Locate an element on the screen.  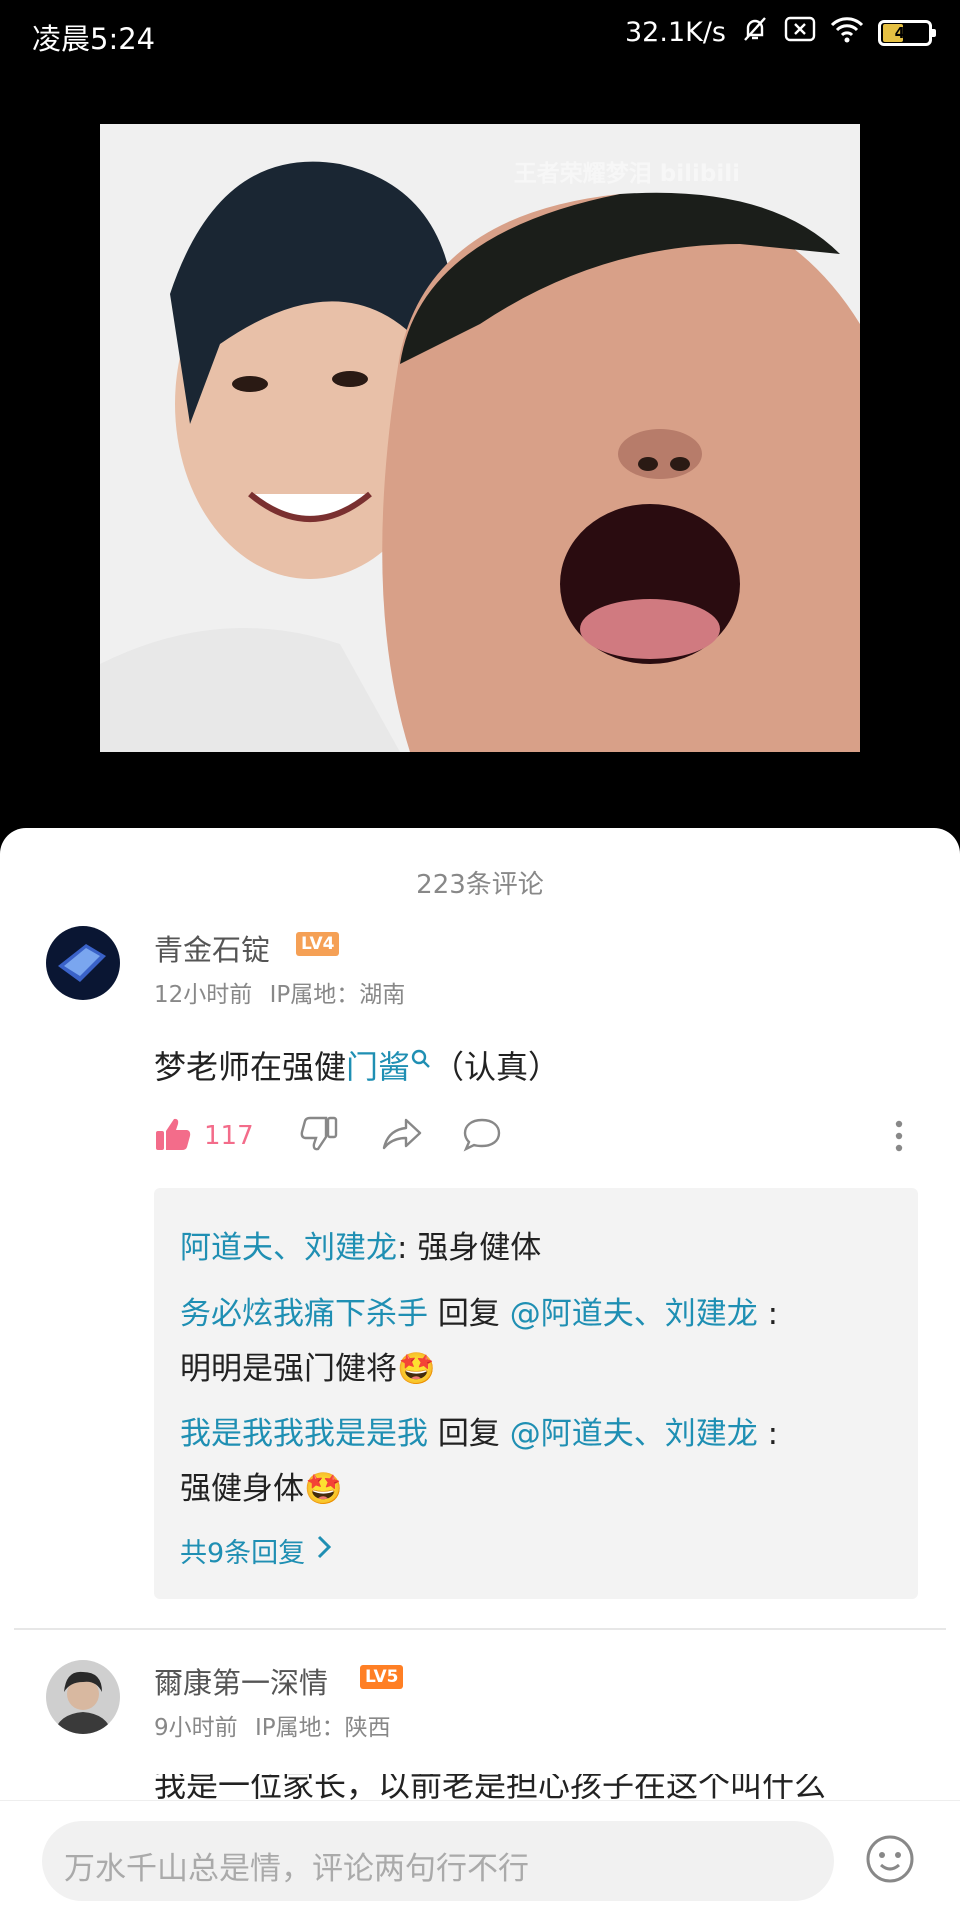
share-icon is located at coordinates (401, 1136).